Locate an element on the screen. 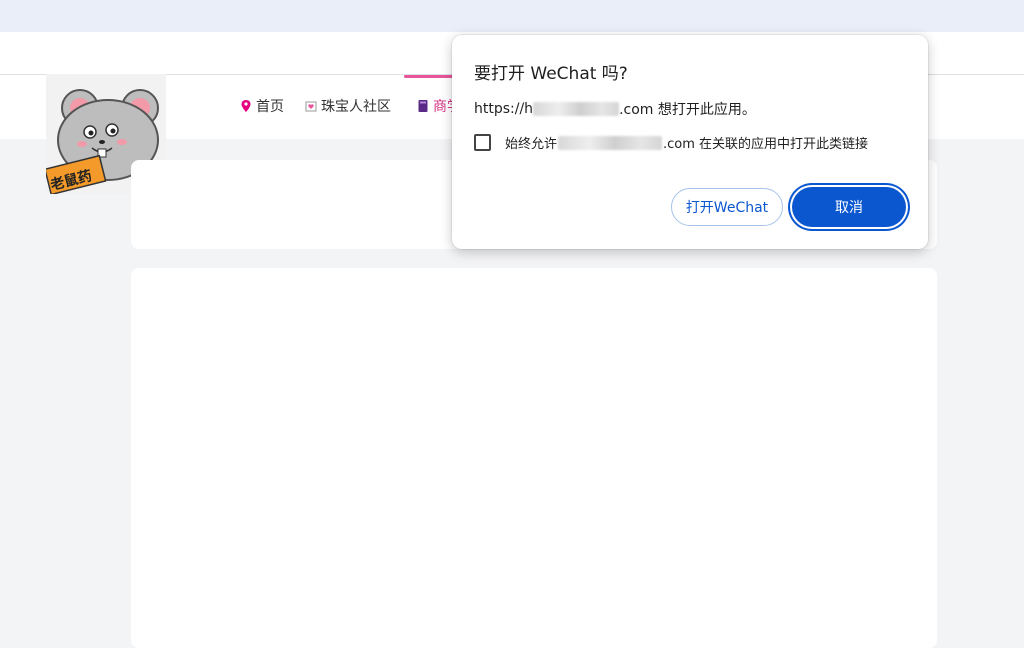 This screenshot has height=648, width=1024. heart-envelope-icon is located at coordinates (311, 106).